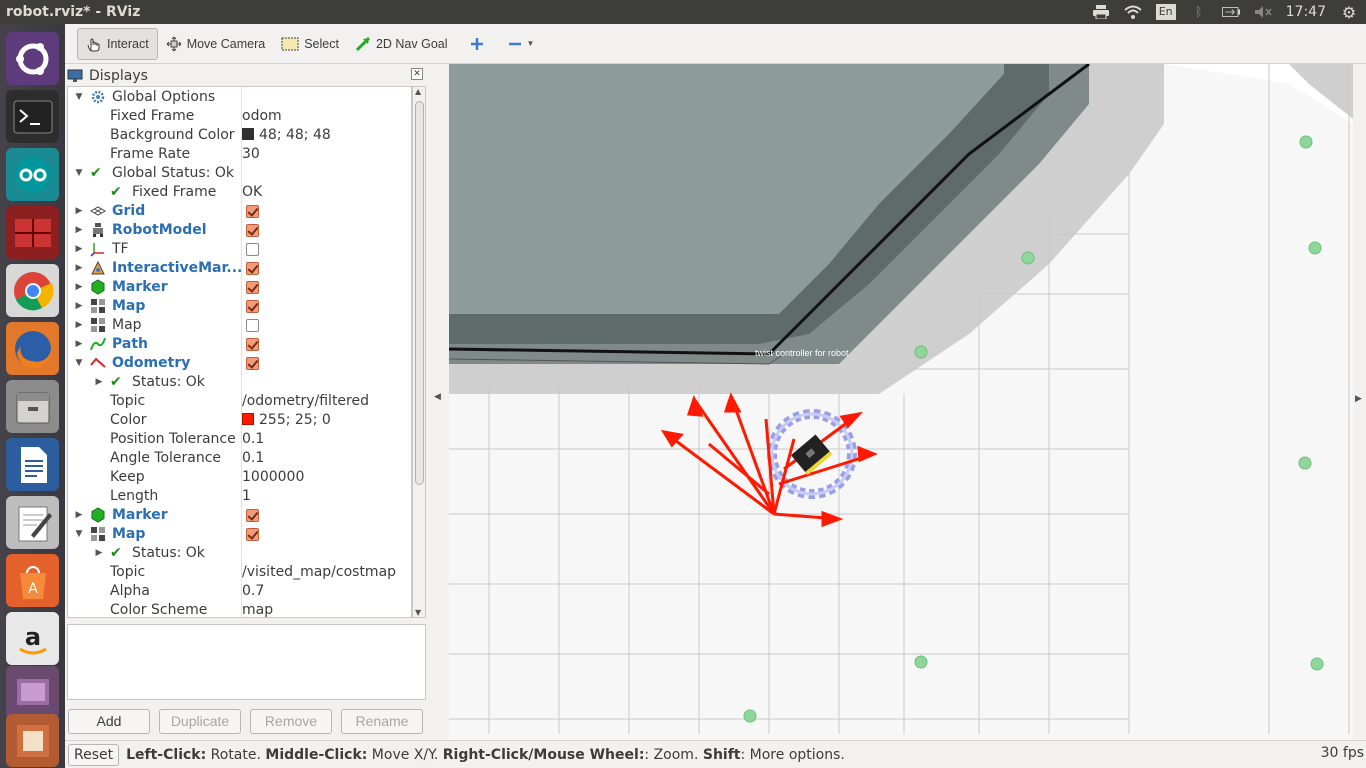 This screenshot has width=1366, height=768. I want to click on rename-button: Rename, so click(382, 721).